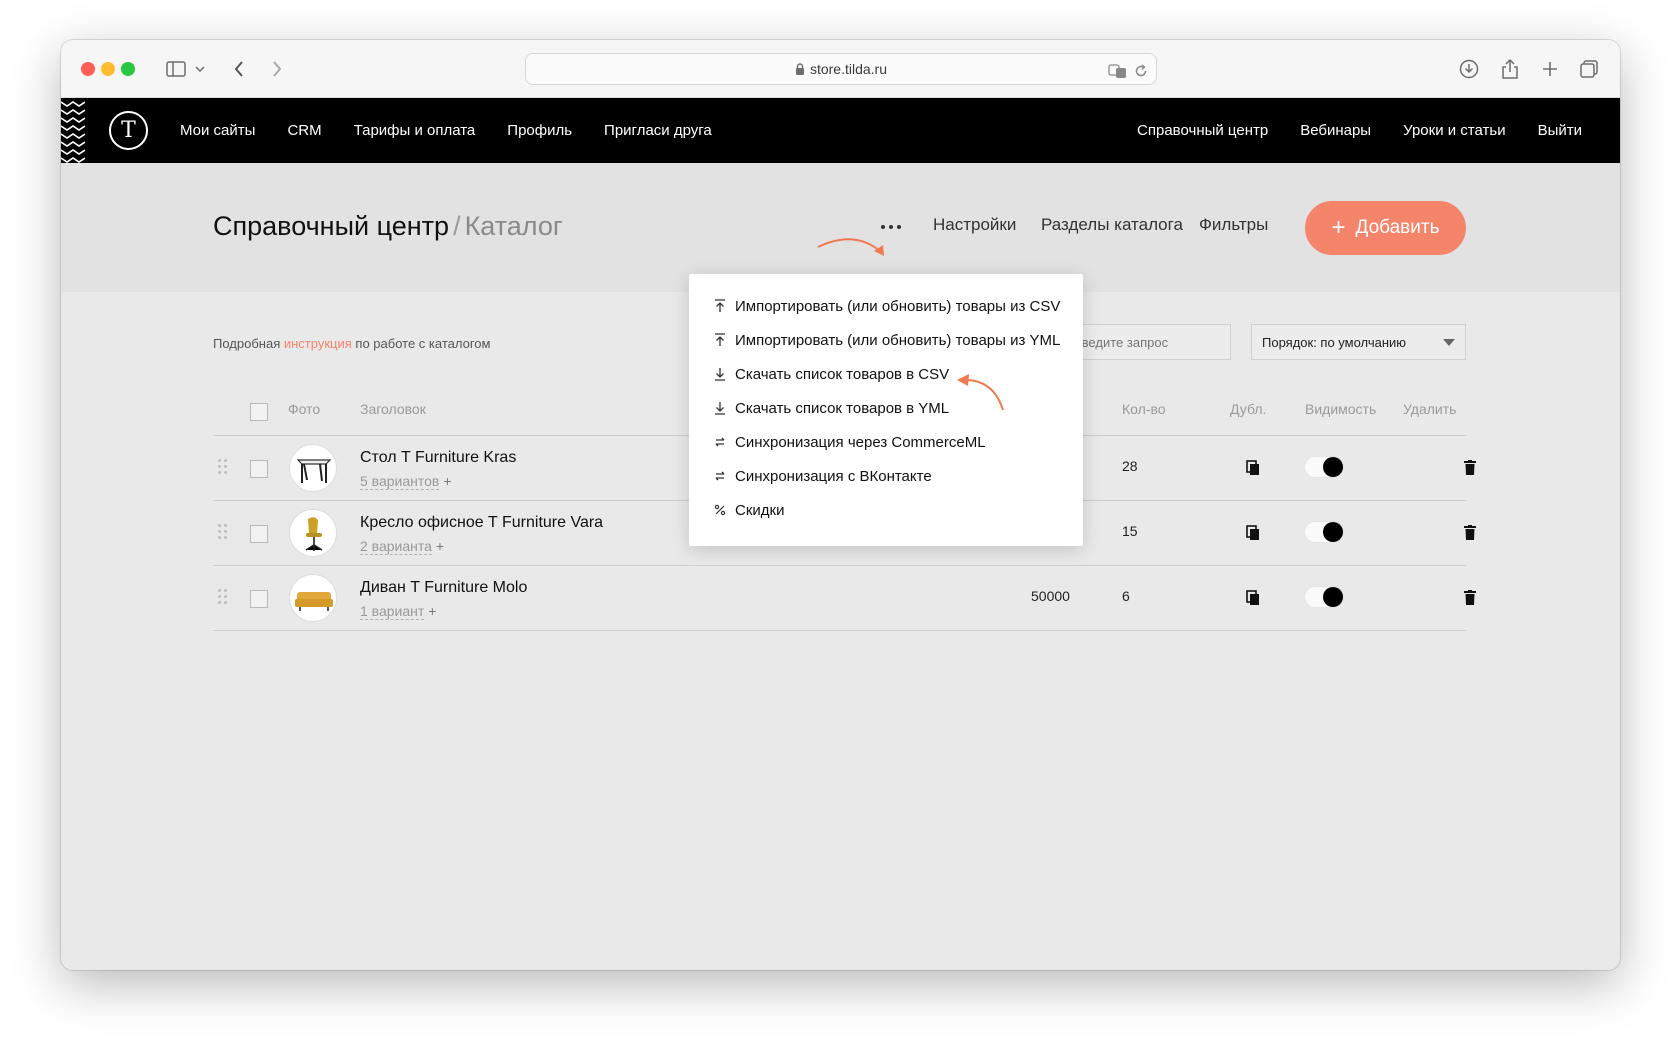  Describe the element at coordinates (1589, 69) in the screenshot. I see `tab-overview-icon` at that location.